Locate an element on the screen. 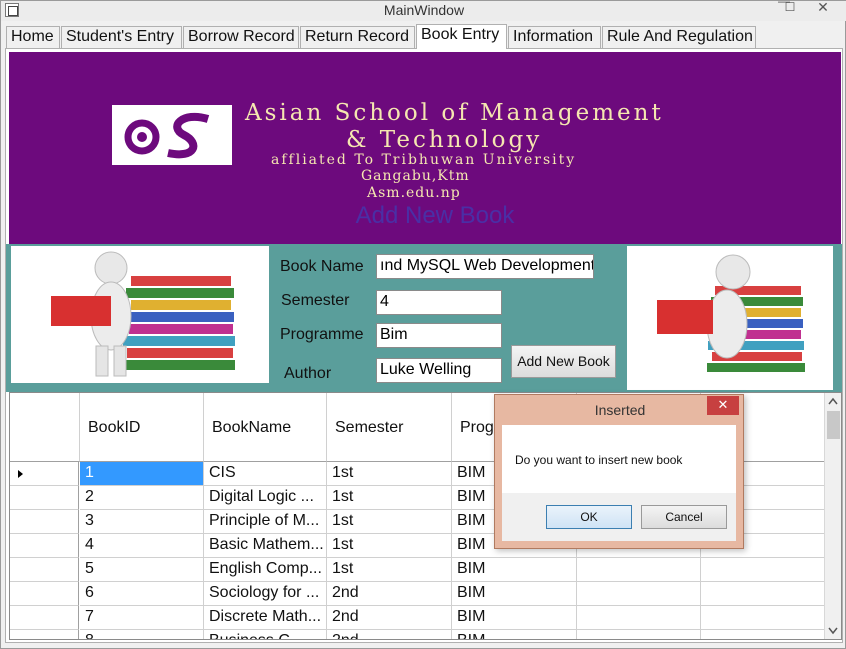  current-row-icon is located at coordinates (20, 474).